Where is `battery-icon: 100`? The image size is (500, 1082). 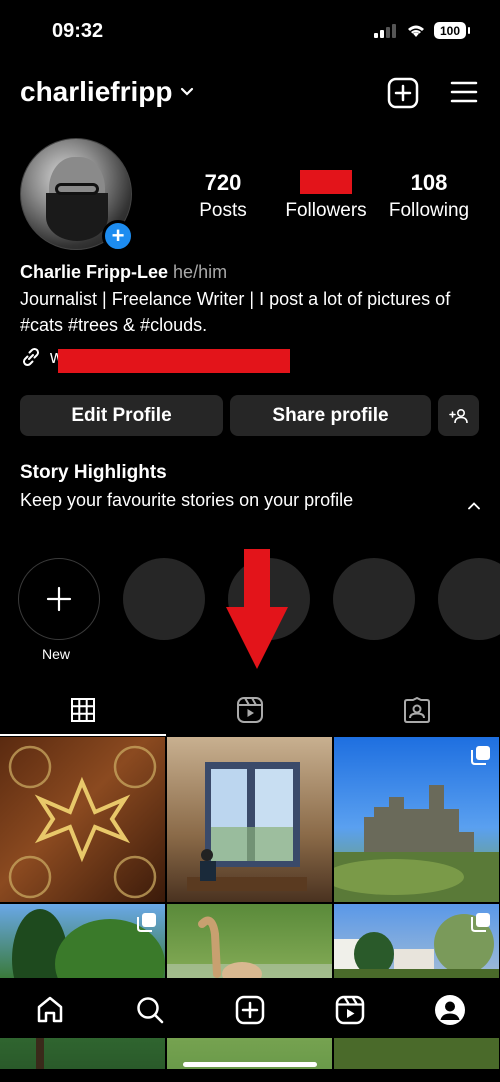 battery-icon: 100 is located at coordinates (452, 30).